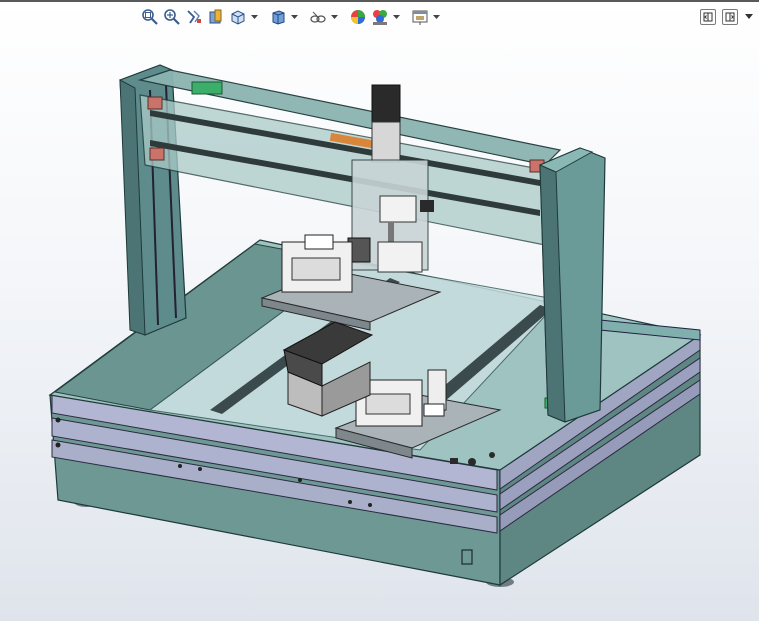  What do you see at coordinates (207, 88) in the screenshot?
I see `beam-green-block` at bounding box center [207, 88].